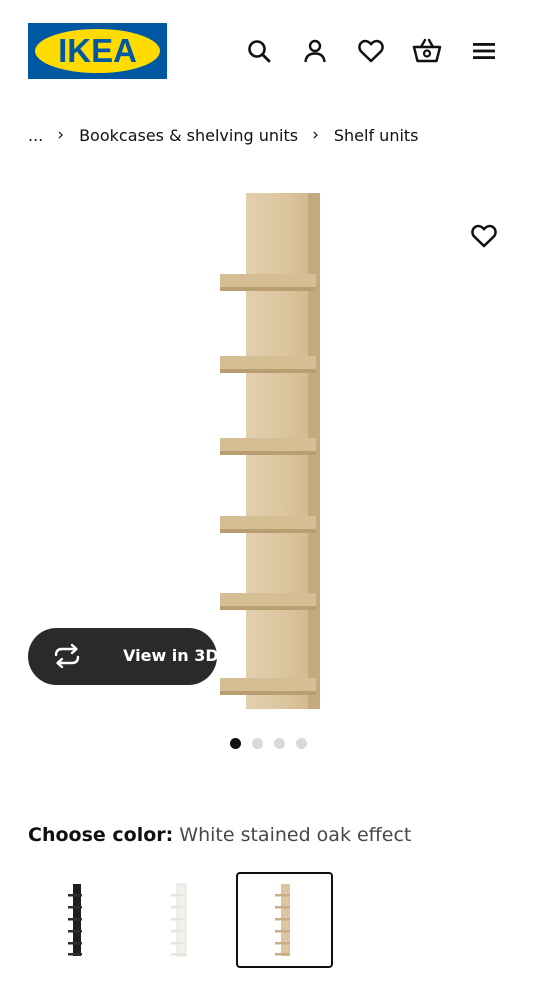  I want to click on color-swatch-black-brown, so click(76, 920).